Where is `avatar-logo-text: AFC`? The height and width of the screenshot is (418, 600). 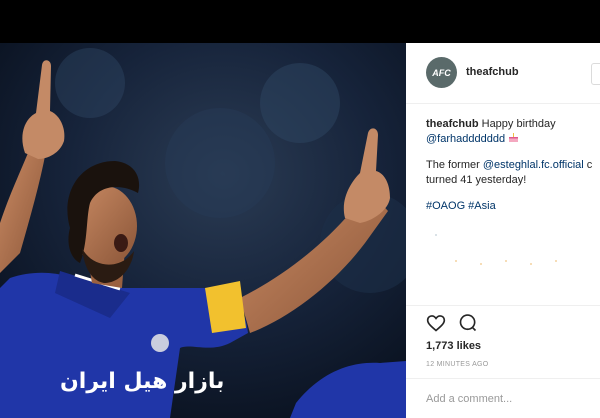
avatar-logo-text: AFC is located at coordinates (441, 72).